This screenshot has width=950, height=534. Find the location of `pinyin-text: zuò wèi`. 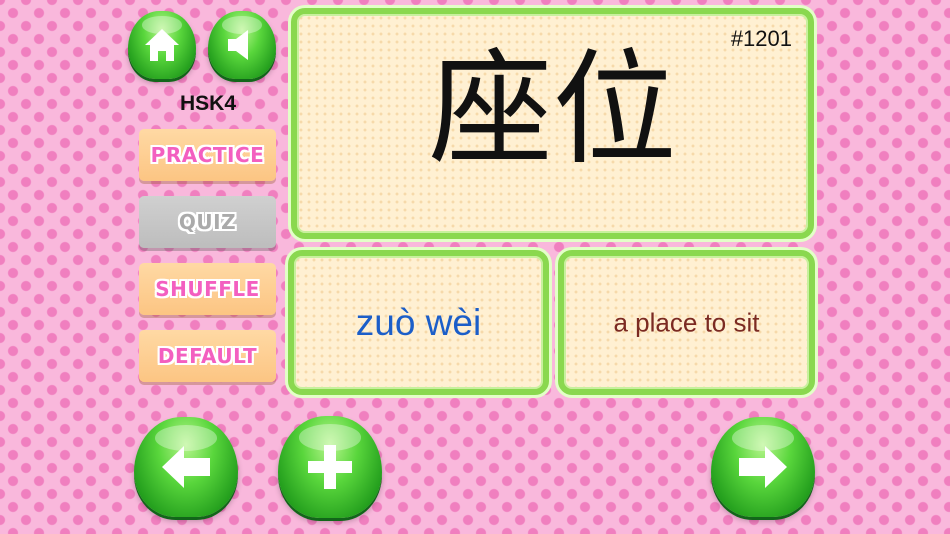

pinyin-text: zuò wèi is located at coordinates (418, 322).